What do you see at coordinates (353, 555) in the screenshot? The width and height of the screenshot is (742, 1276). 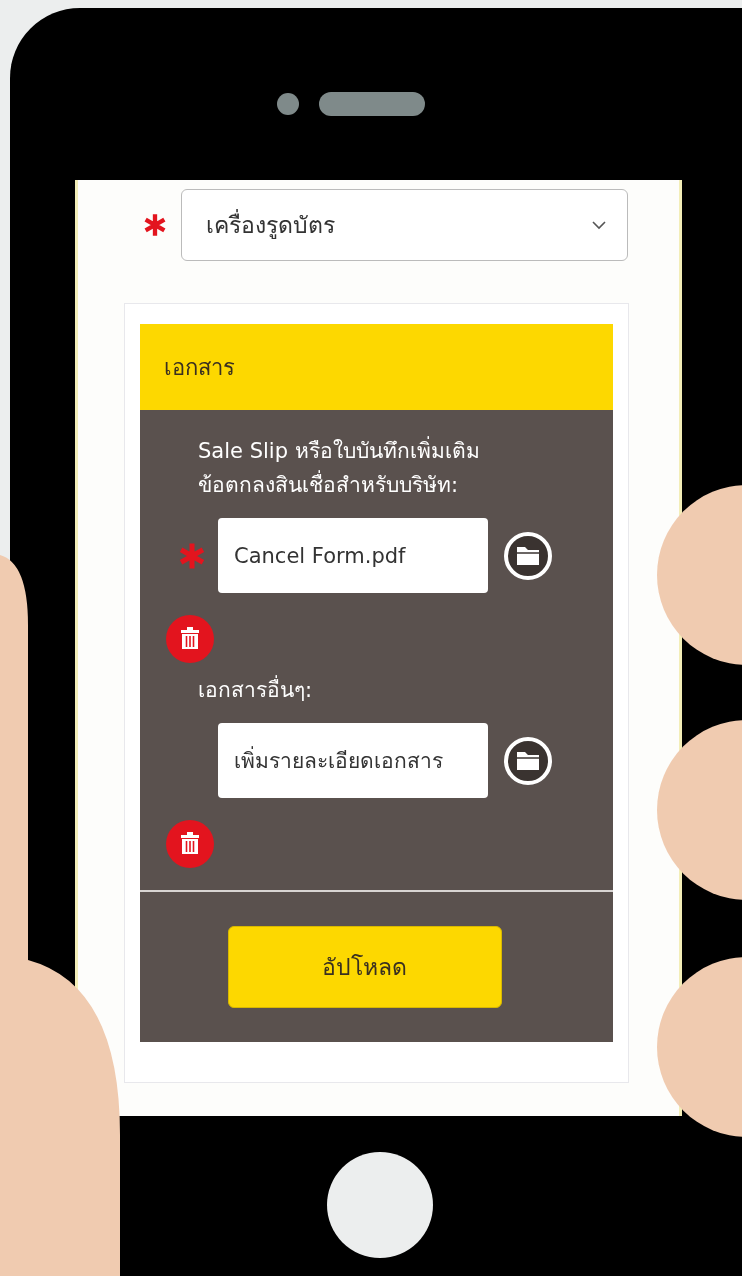 I see `file-field: Cancel Form.pdf` at bounding box center [353, 555].